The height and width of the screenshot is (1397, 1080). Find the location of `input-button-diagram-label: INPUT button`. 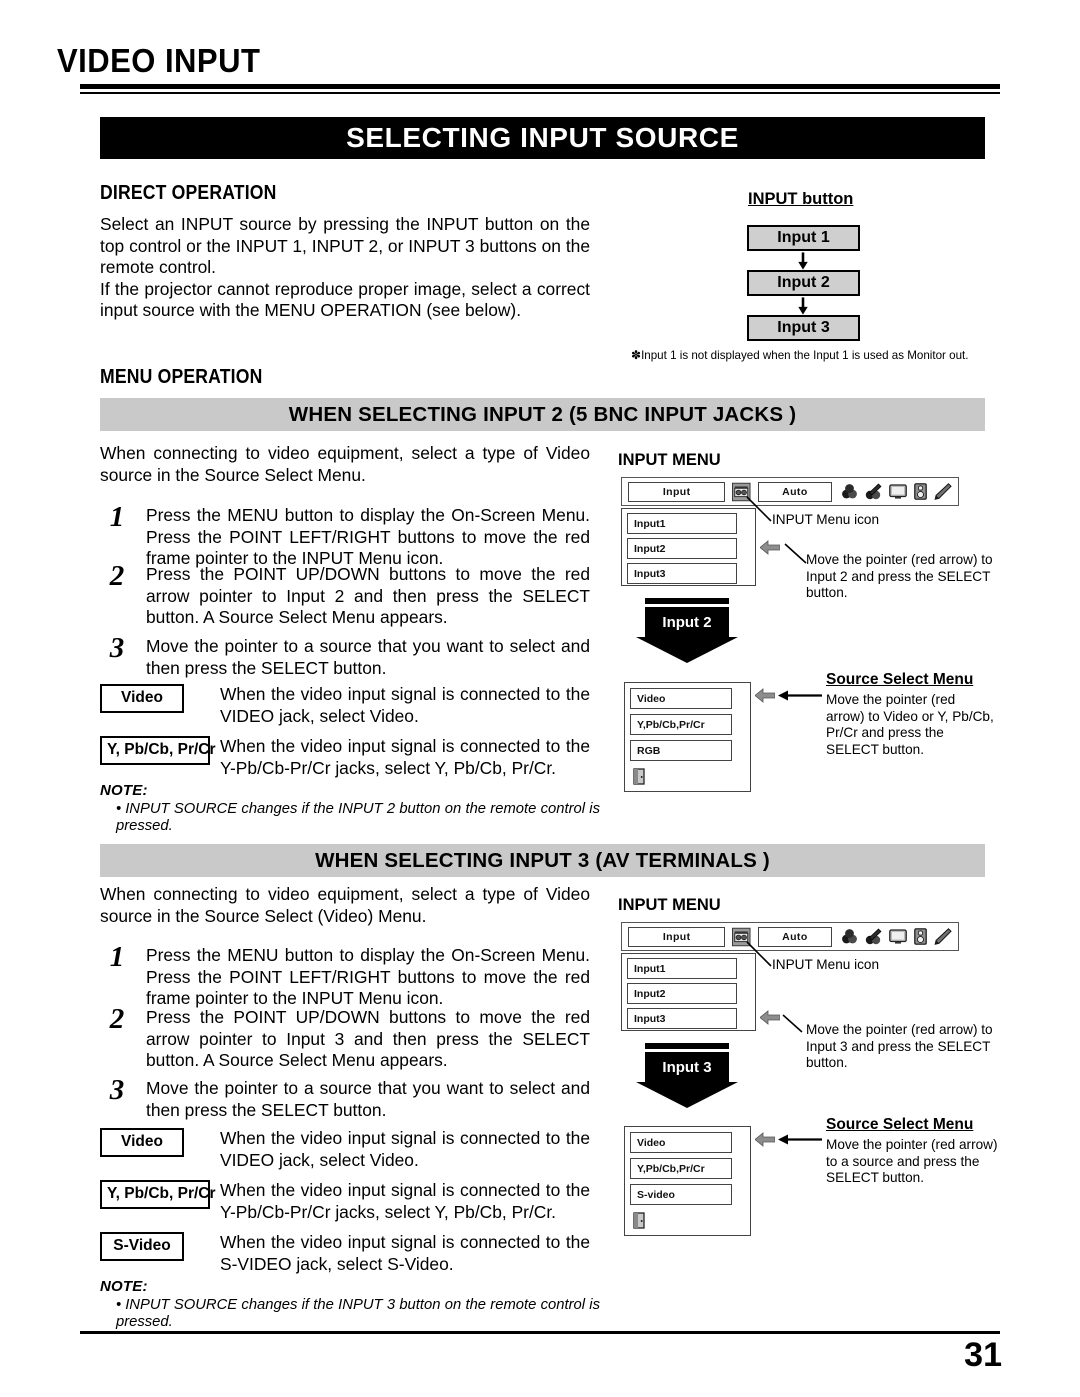

input-button-diagram-label: INPUT button is located at coordinates (801, 199).